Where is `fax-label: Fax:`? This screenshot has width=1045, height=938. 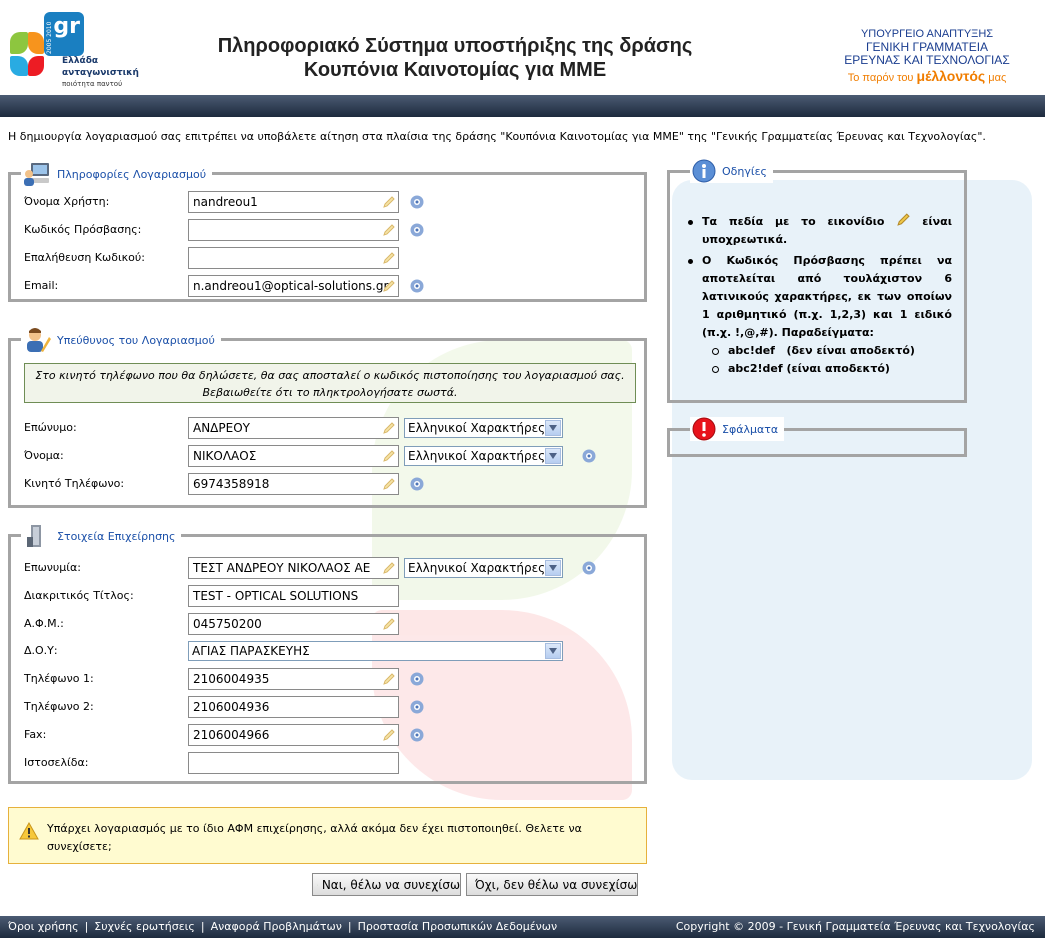
fax-label: Fax: is located at coordinates (35, 734).